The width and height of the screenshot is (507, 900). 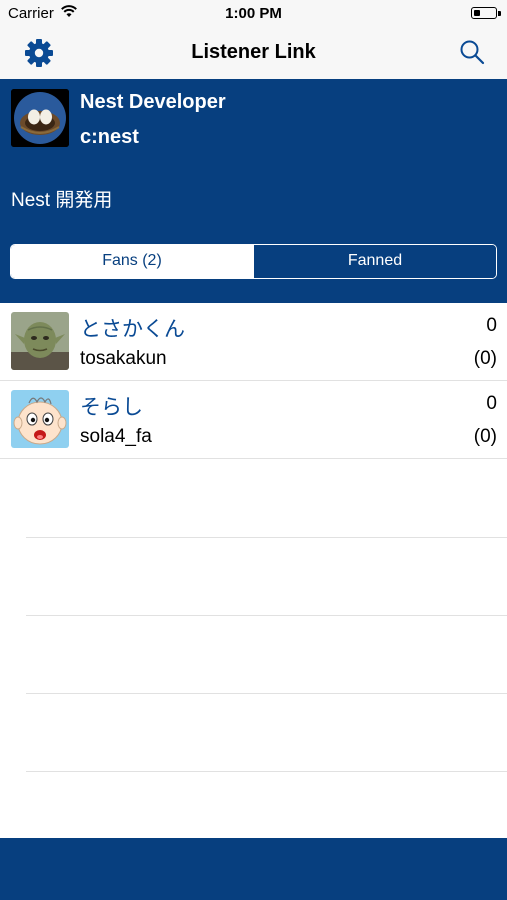 I want to click on status-time: 1:00 PM, so click(x=253, y=13).